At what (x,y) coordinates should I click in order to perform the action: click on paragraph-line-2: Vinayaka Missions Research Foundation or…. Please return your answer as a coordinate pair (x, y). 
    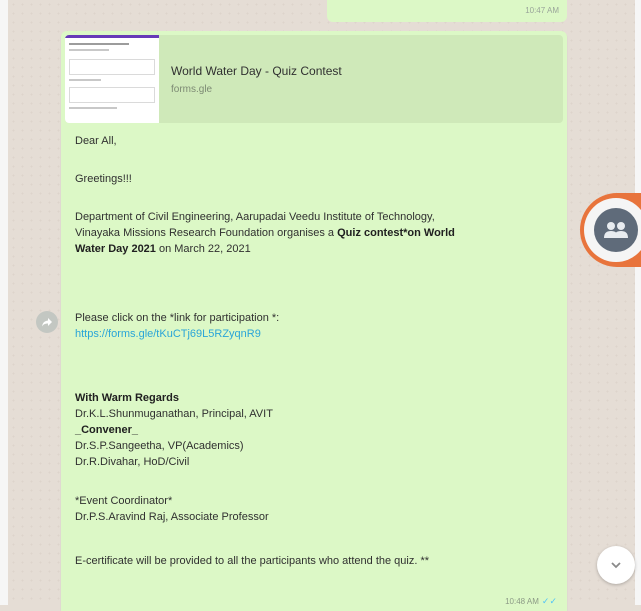
    Looking at the image, I should click on (265, 233).